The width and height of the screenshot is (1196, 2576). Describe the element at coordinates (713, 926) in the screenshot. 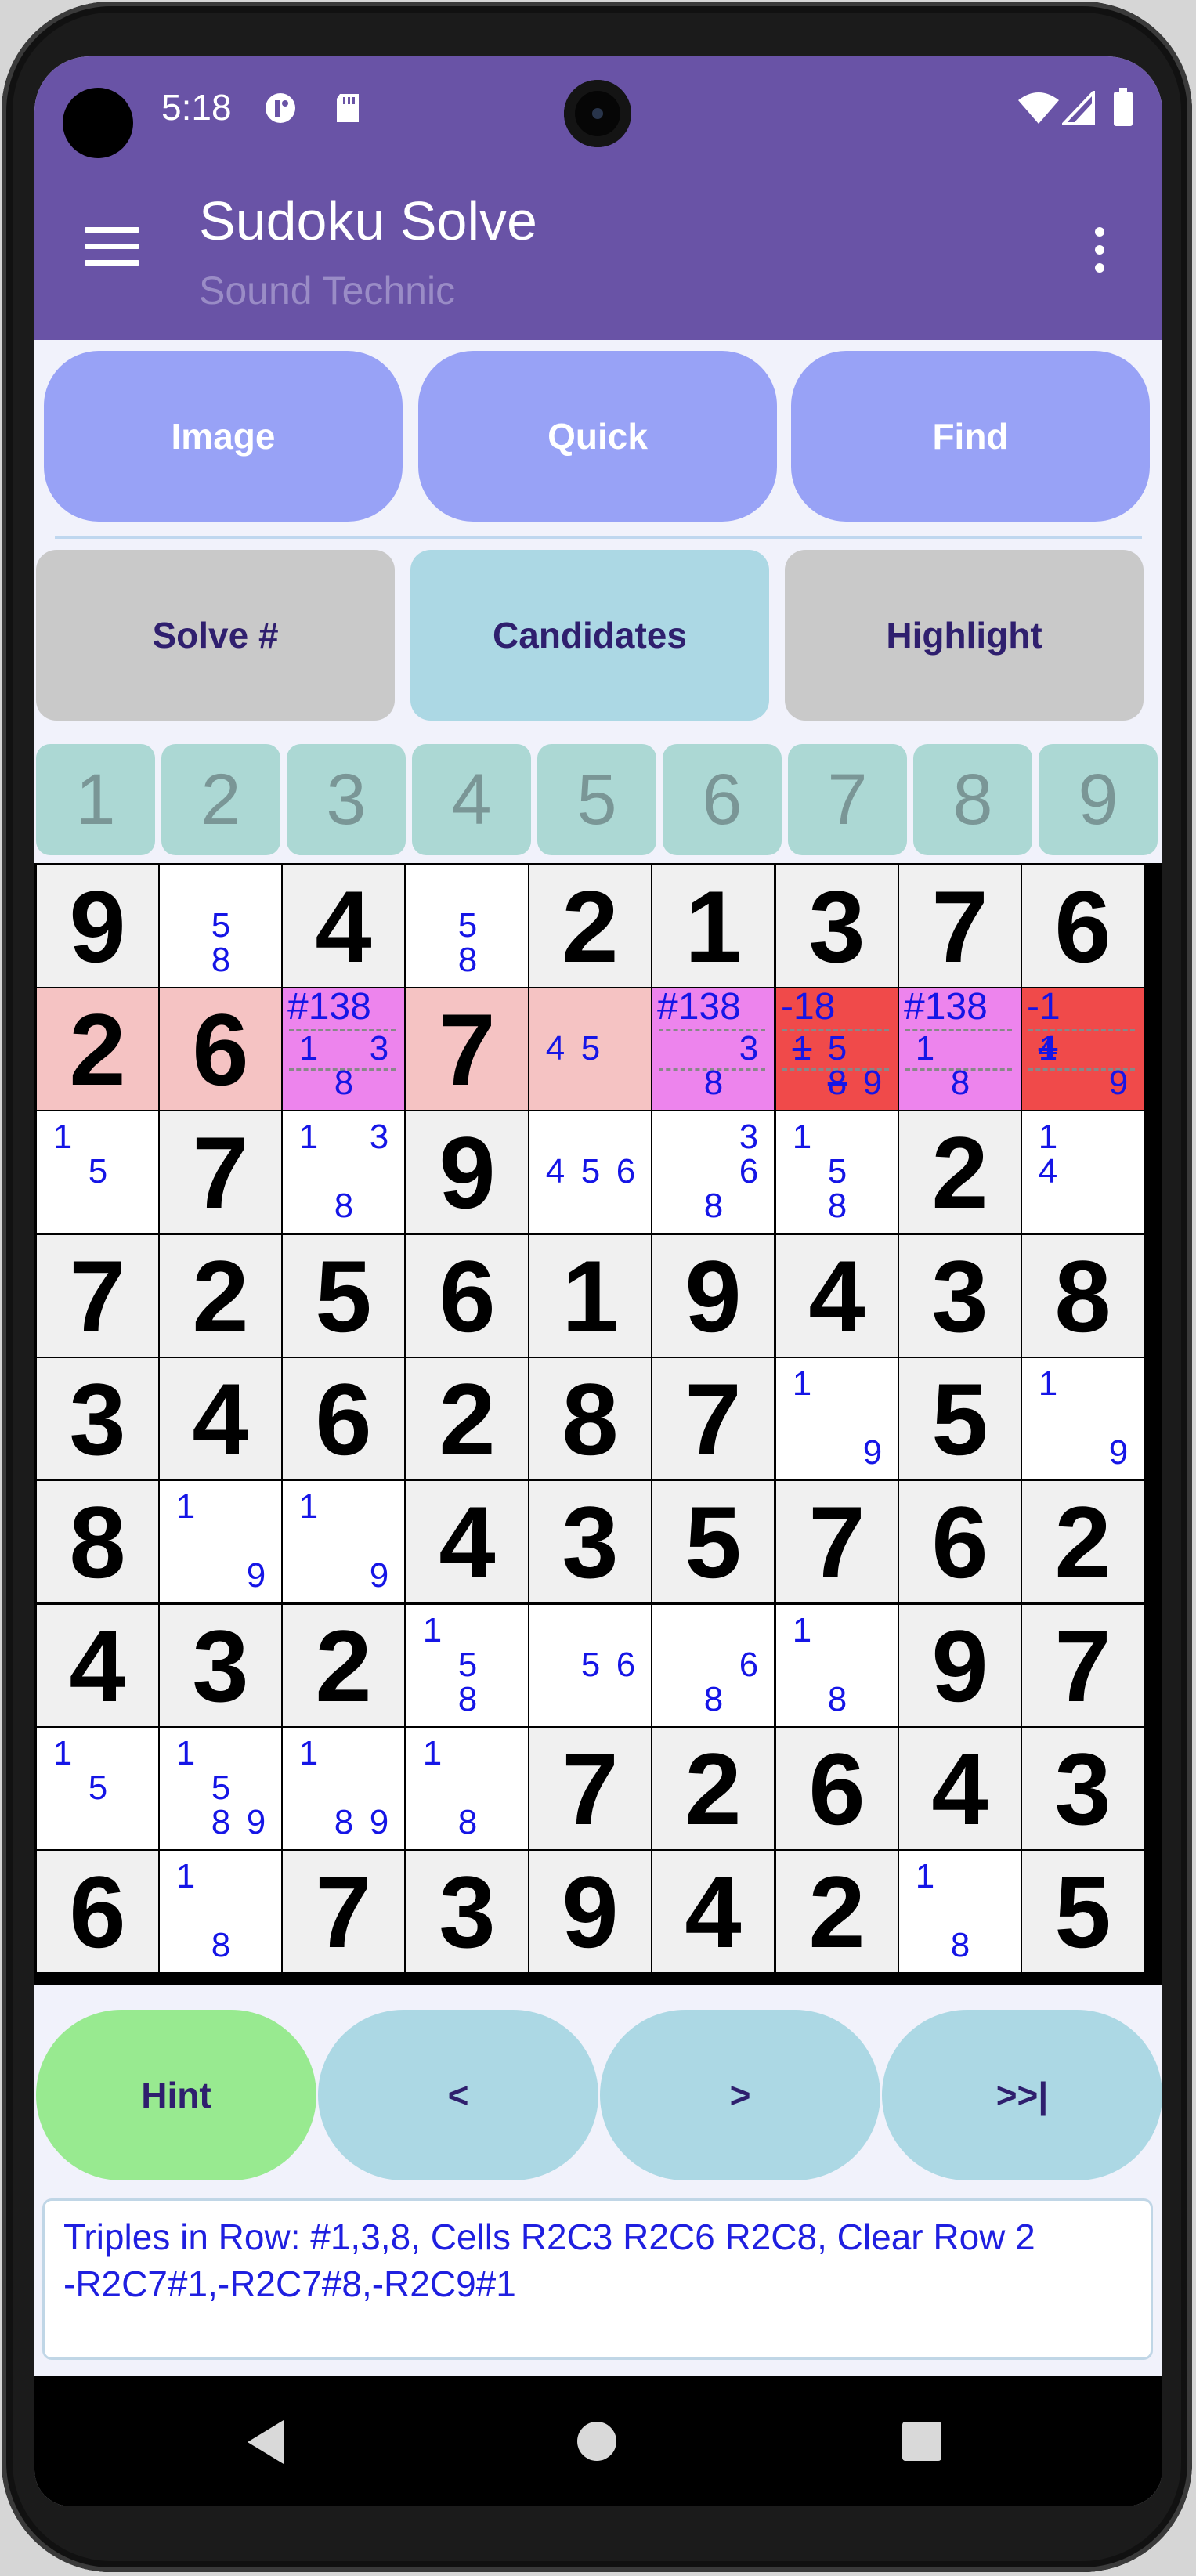

I see `sudoku-cell-r1c6: 1` at that location.